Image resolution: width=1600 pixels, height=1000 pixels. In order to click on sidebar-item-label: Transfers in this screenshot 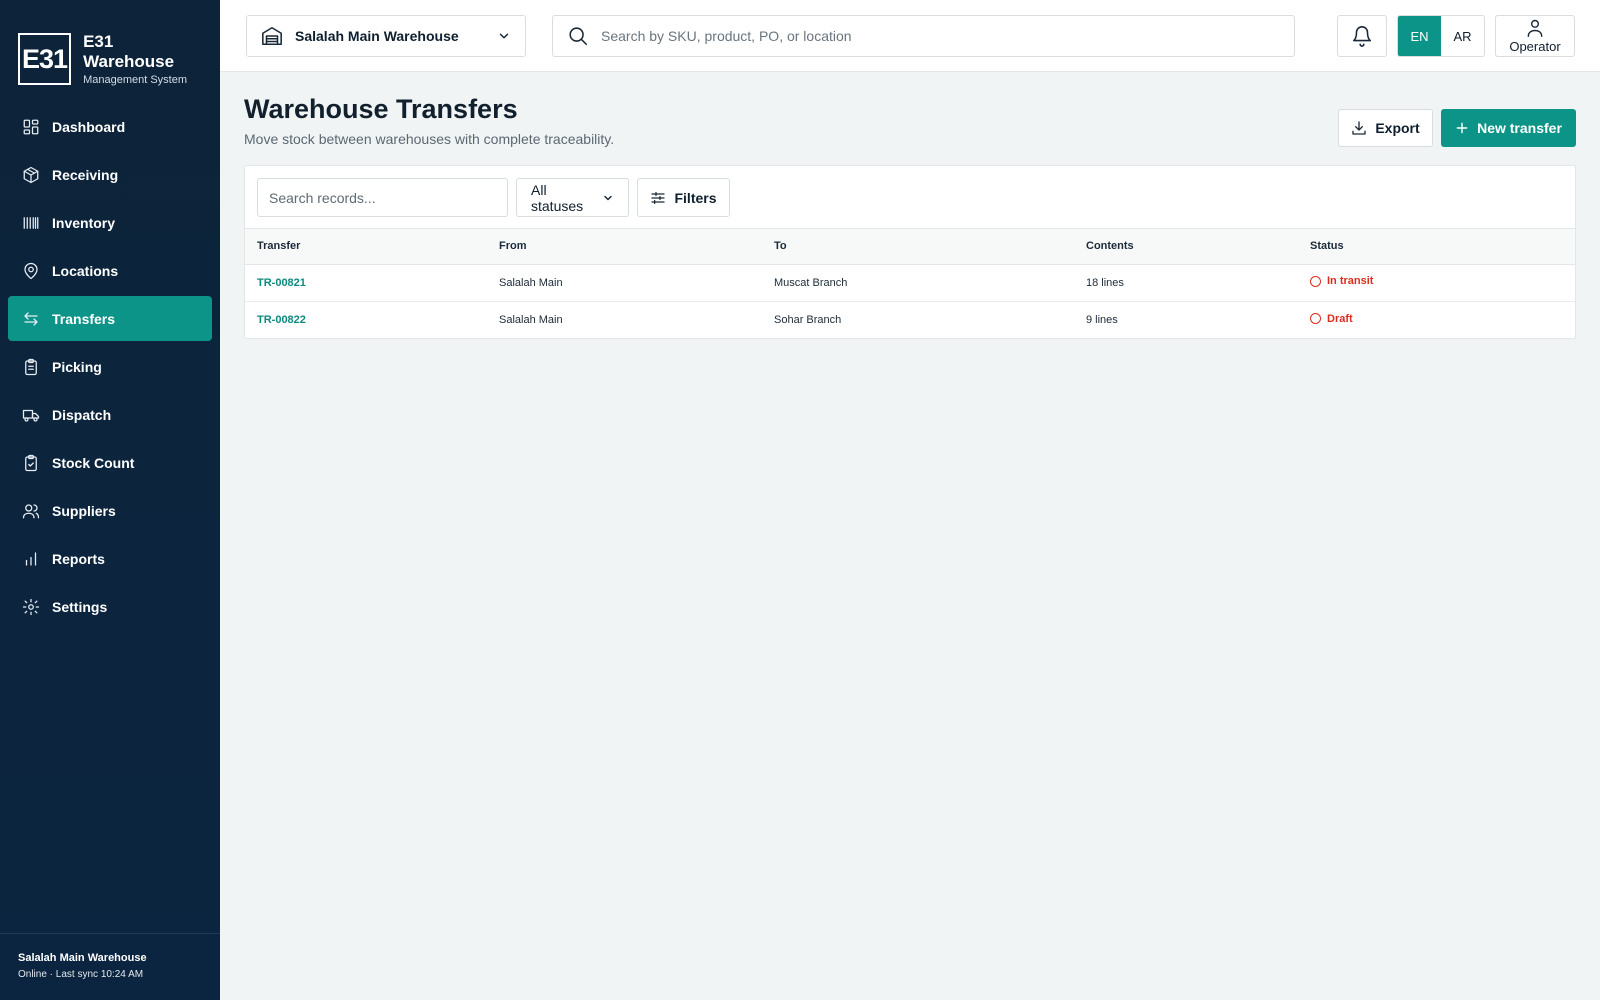, I will do `click(84, 318)`.